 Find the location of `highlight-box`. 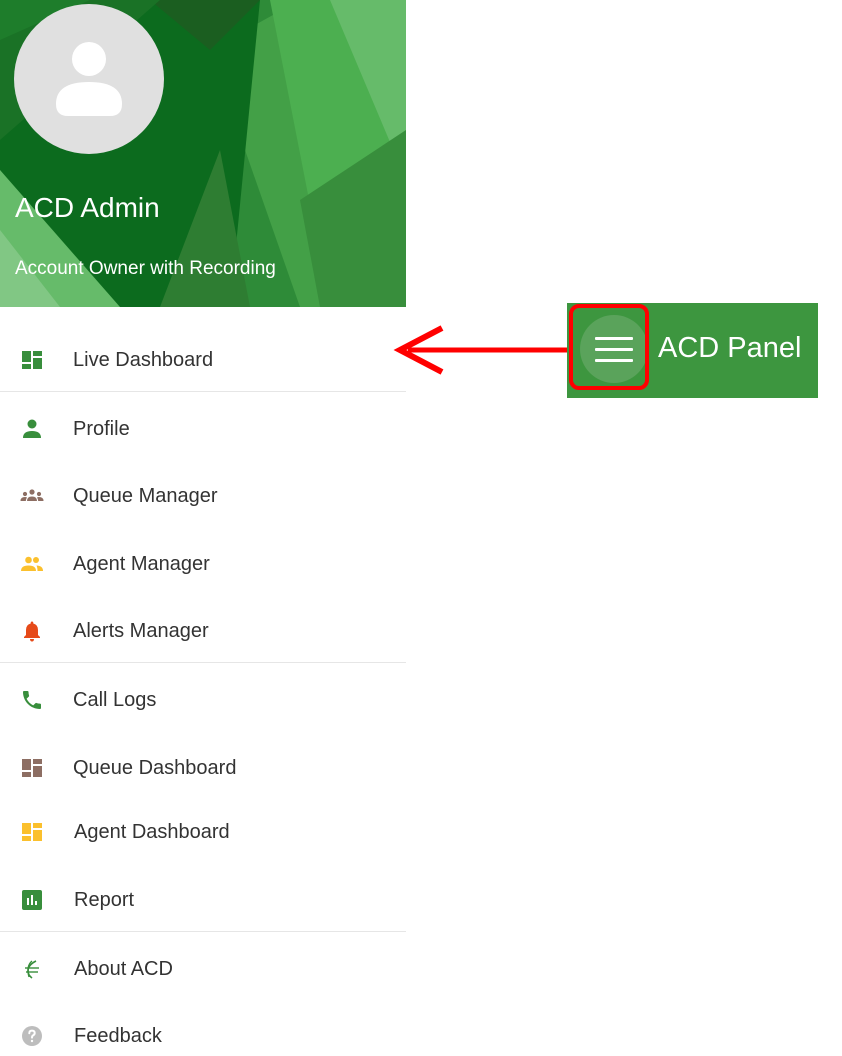

highlight-box is located at coordinates (609, 347).